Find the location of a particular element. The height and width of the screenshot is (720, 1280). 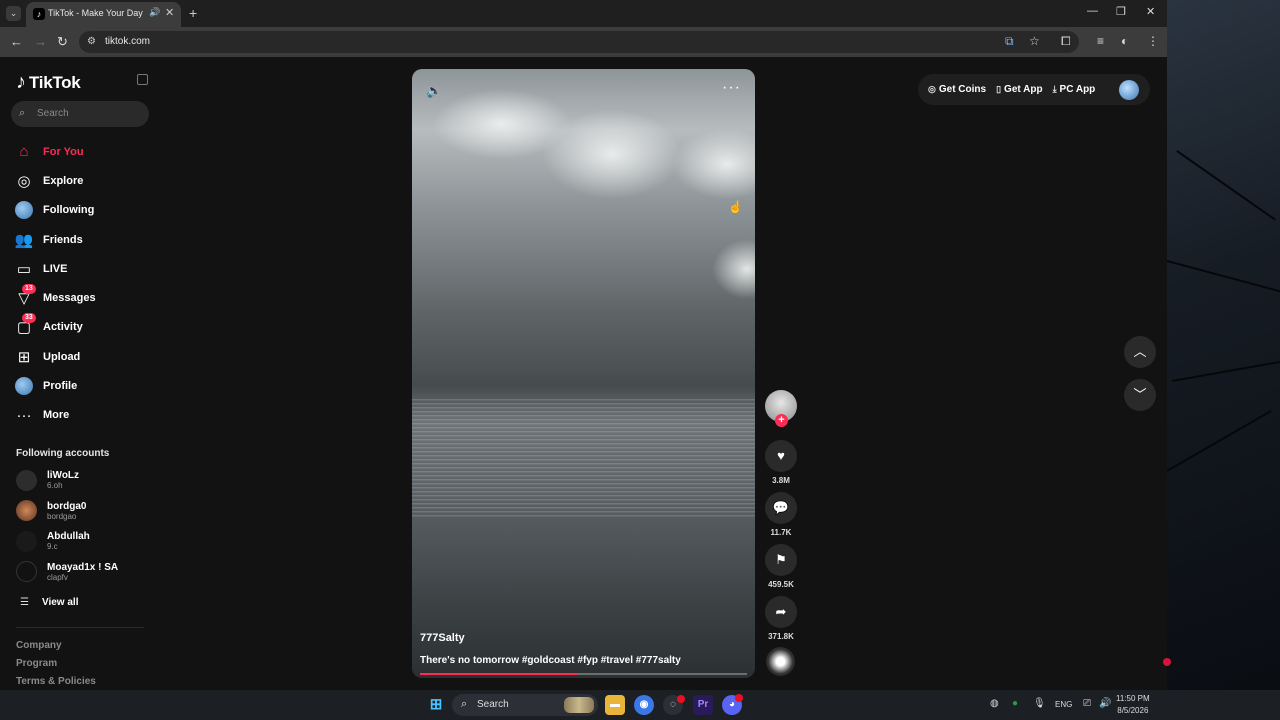

get-app-button: ▯ Get App is located at coordinates (1019, 89).